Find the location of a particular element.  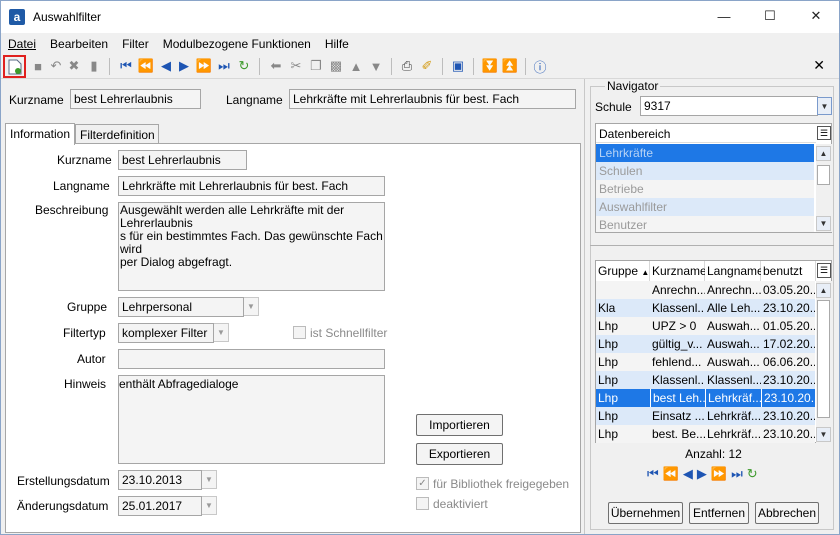

print-icon: ⎙ is located at coordinates (407, 66).